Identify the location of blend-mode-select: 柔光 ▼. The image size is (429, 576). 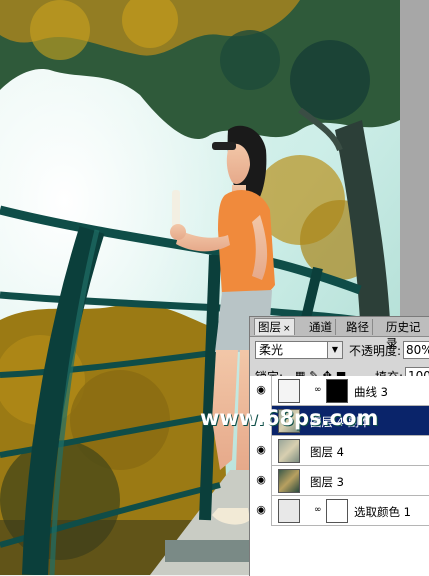
(299, 350).